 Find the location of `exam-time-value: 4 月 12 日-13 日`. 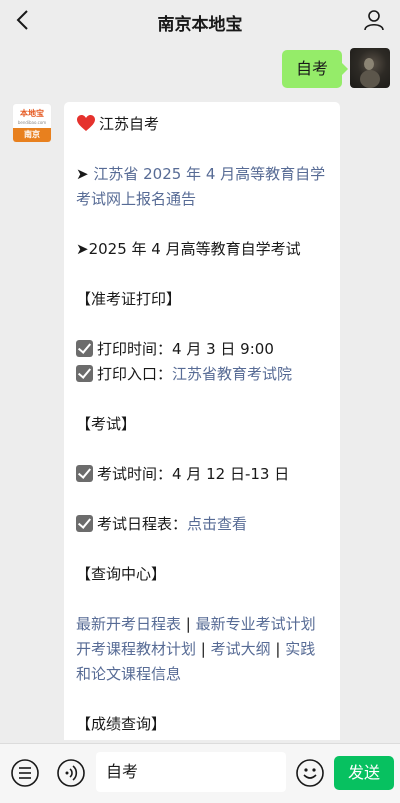

exam-time-value: 4 月 12 日-13 日 is located at coordinates (231, 474).